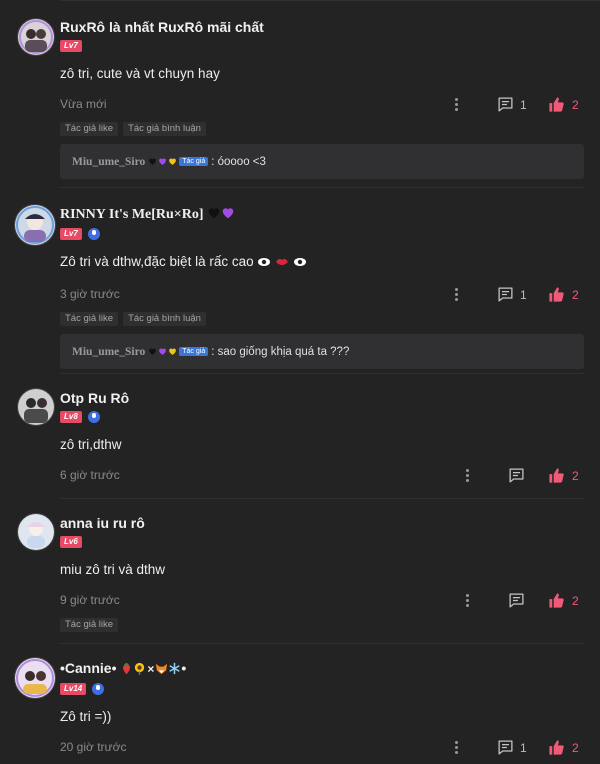  What do you see at coordinates (322, 669) in the screenshot?
I see `username: •Cannie• × •` at bounding box center [322, 669].